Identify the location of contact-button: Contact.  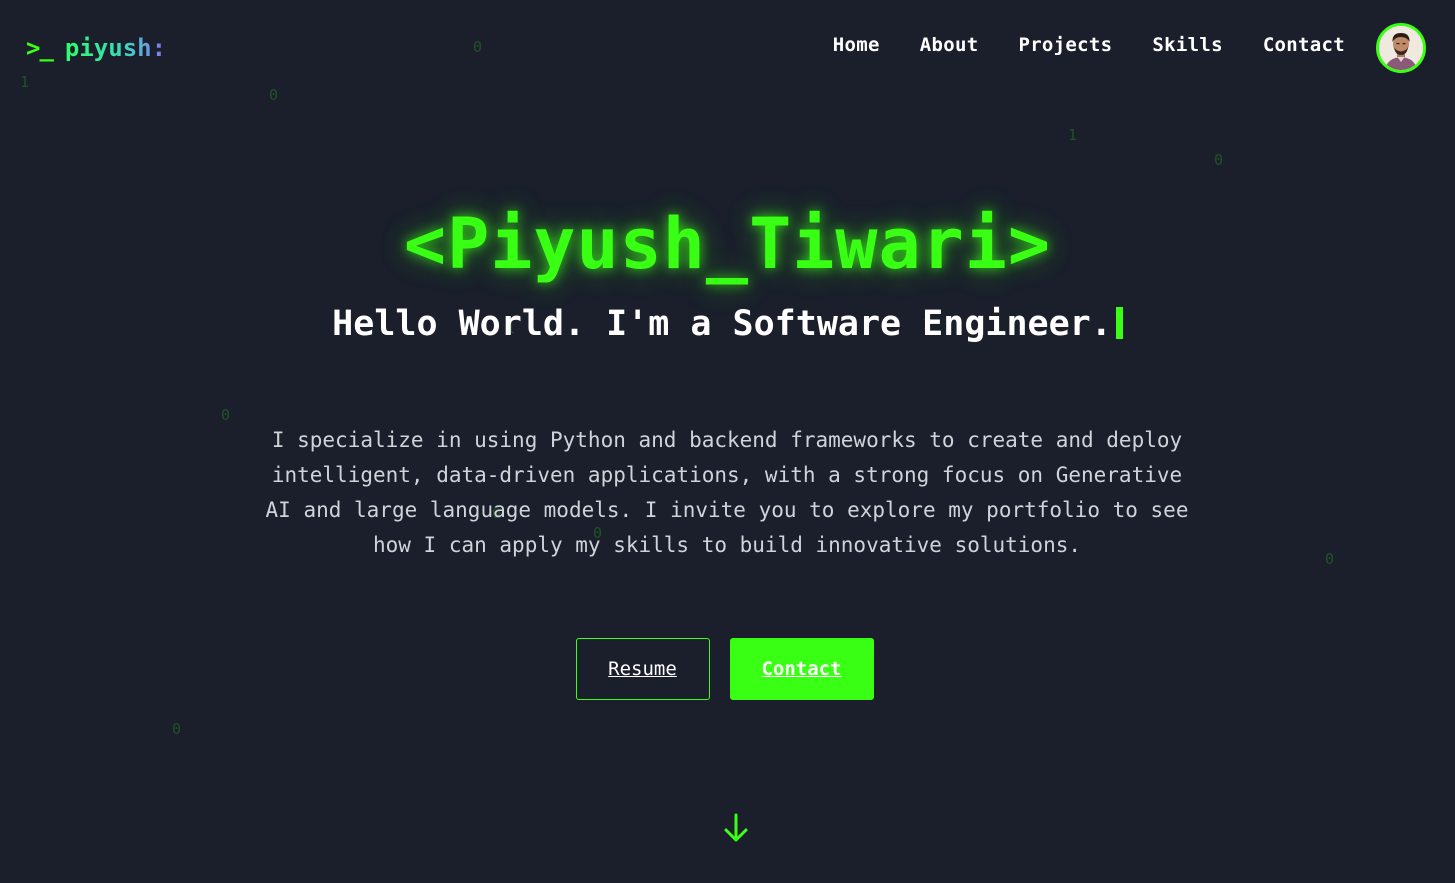
(801, 669).